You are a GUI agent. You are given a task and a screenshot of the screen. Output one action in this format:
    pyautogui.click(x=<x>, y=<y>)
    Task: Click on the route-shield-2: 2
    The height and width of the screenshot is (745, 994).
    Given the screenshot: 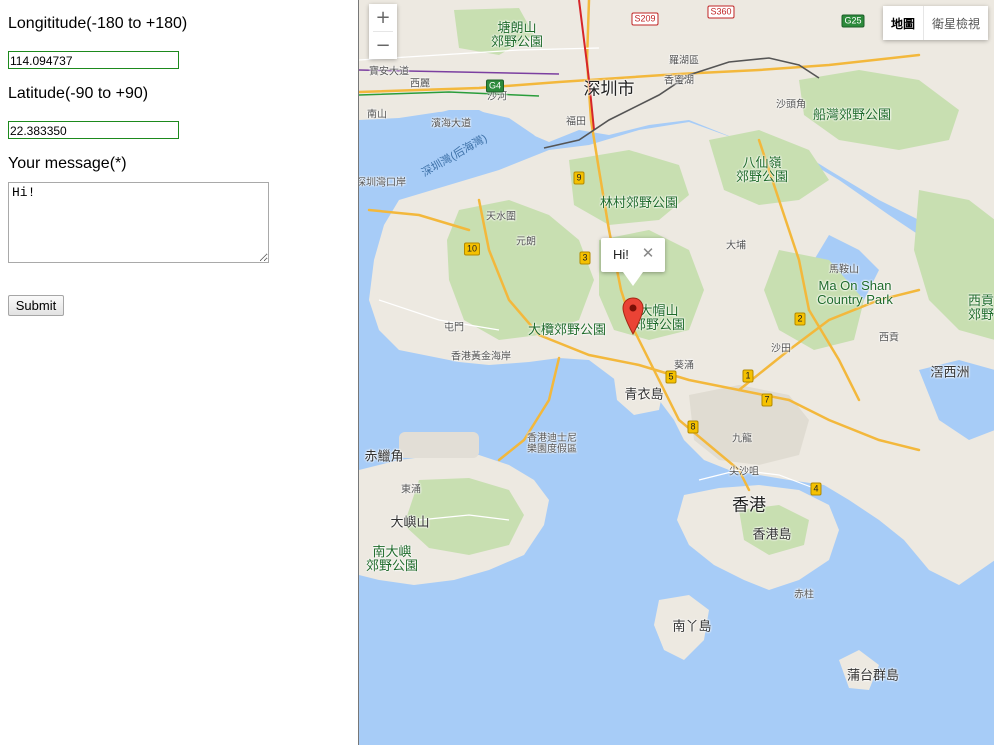 What is the action you would take?
    pyautogui.click(x=800, y=319)
    